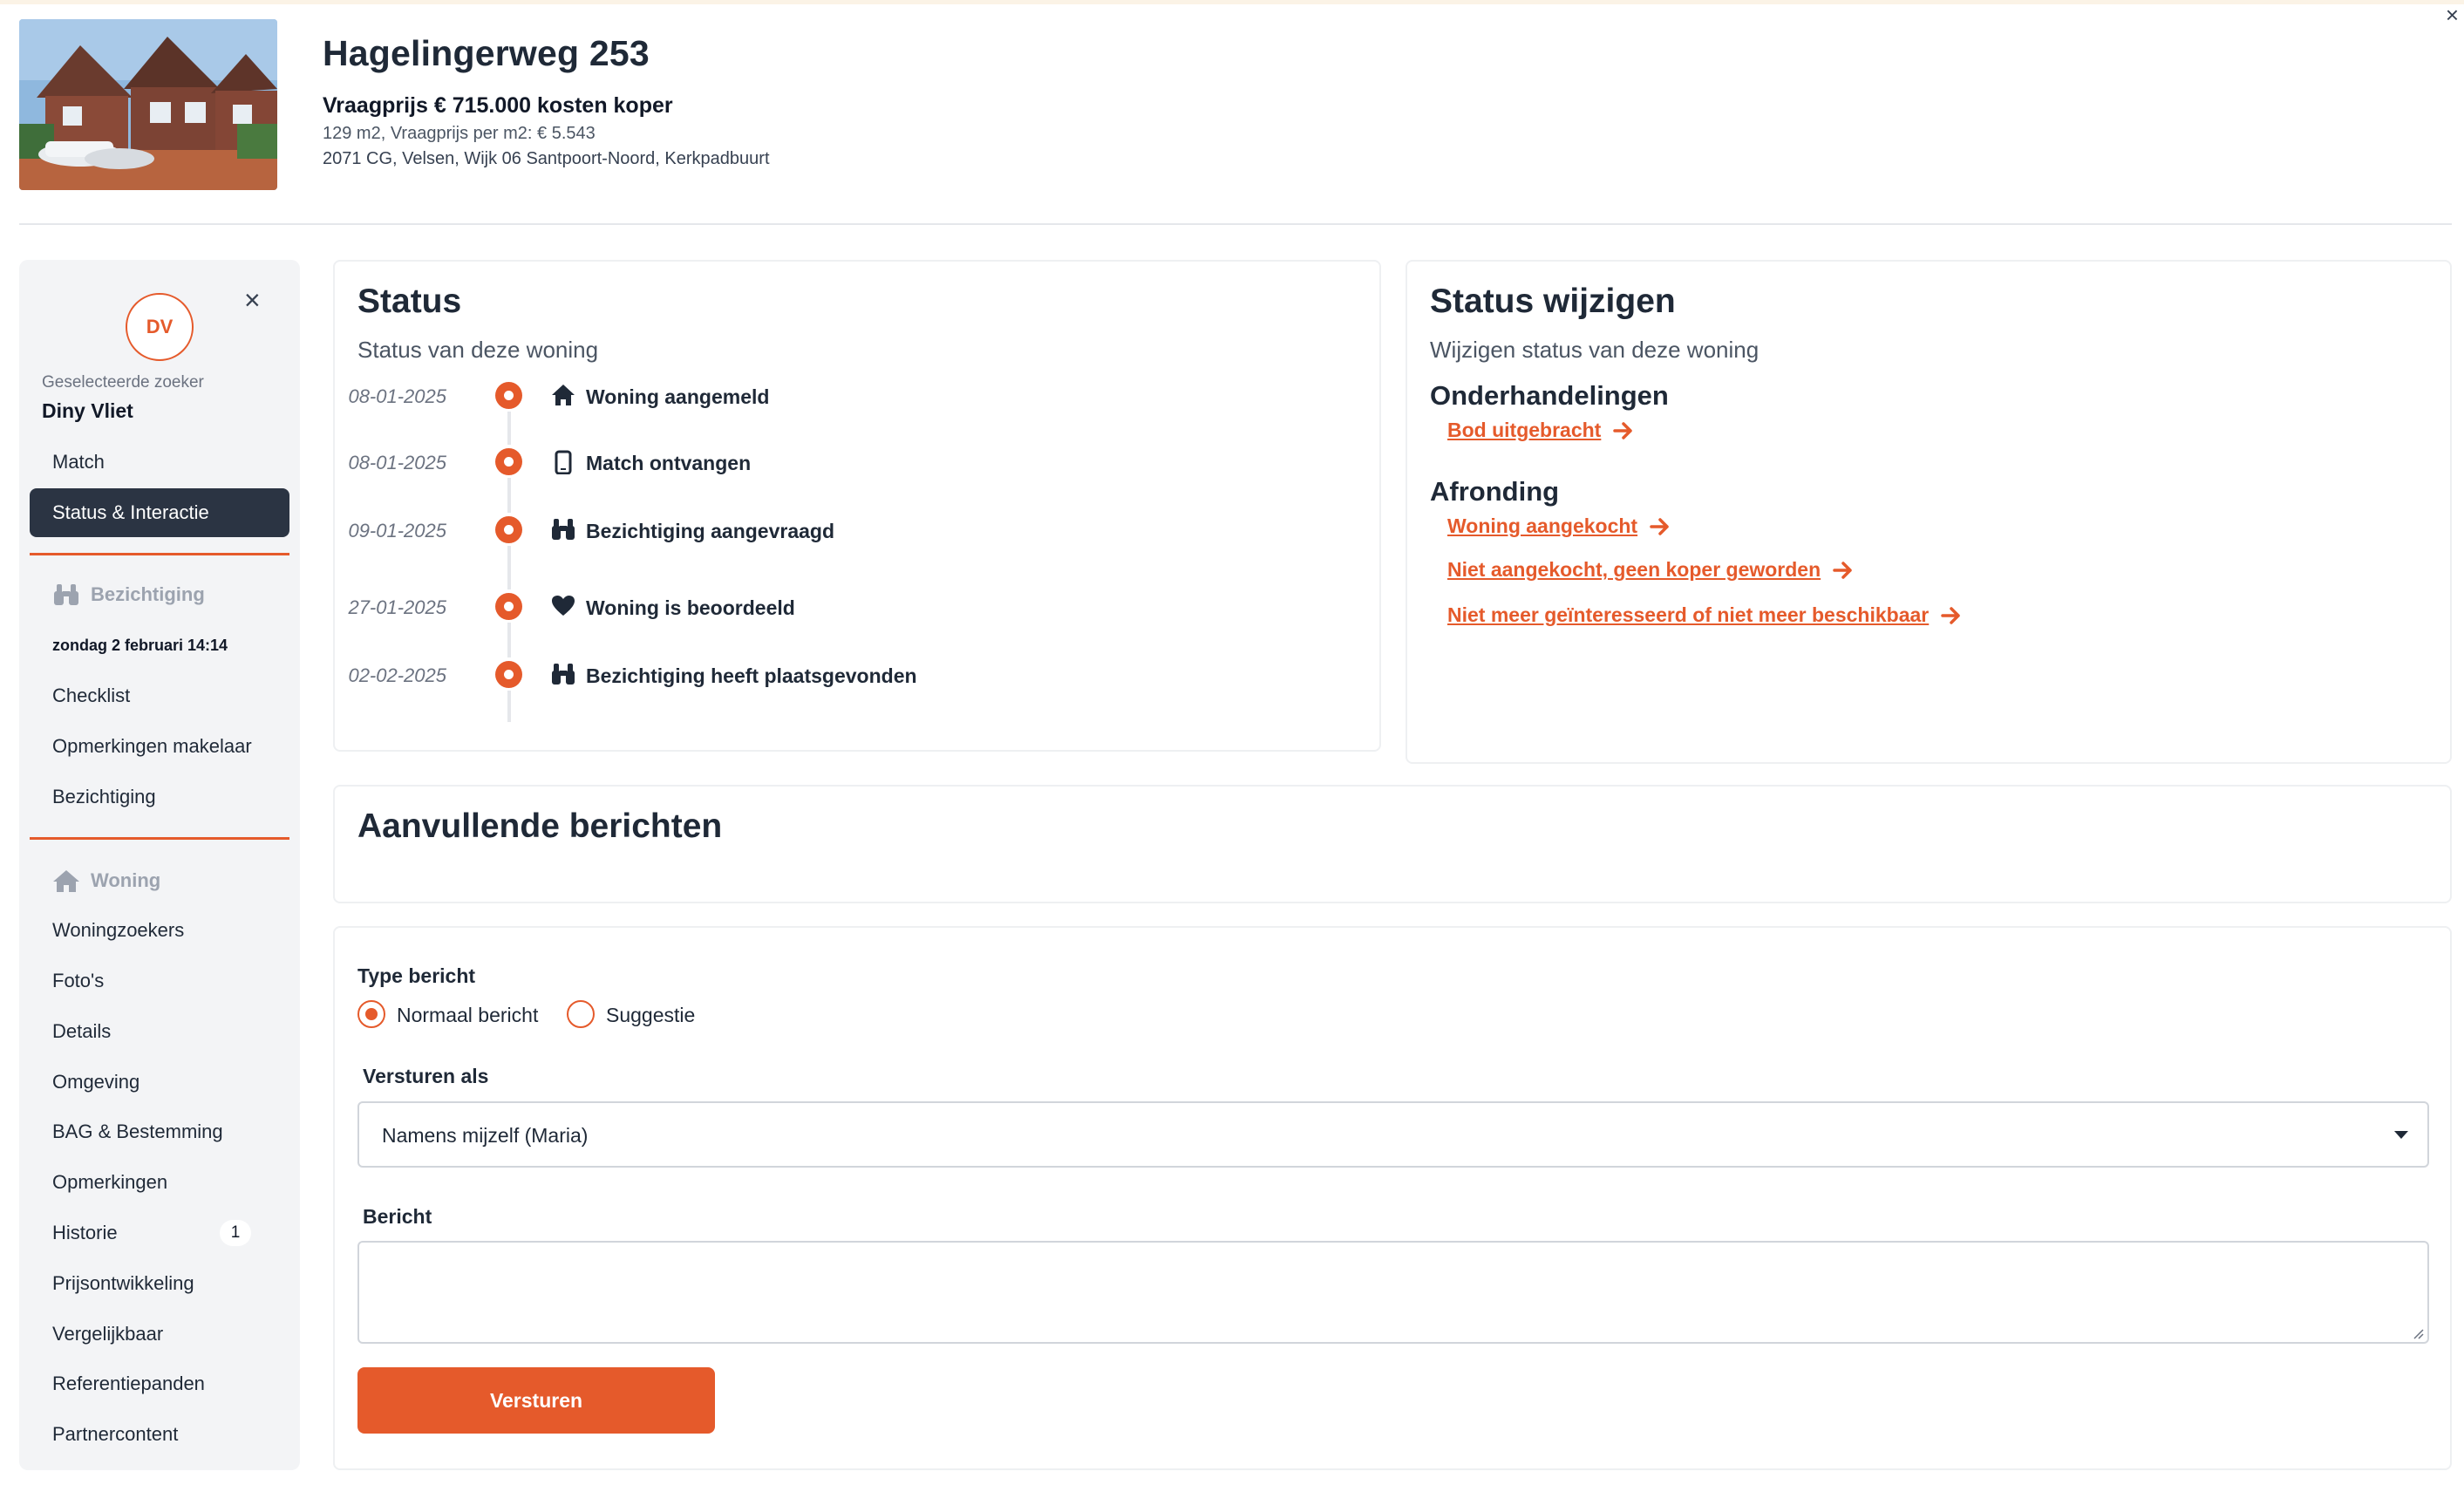  Describe the element at coordinates (460, 133) in the screenshot. I see `listing-meta: 129 m2, Vraagprijs per m2: € 5.543` at that location.